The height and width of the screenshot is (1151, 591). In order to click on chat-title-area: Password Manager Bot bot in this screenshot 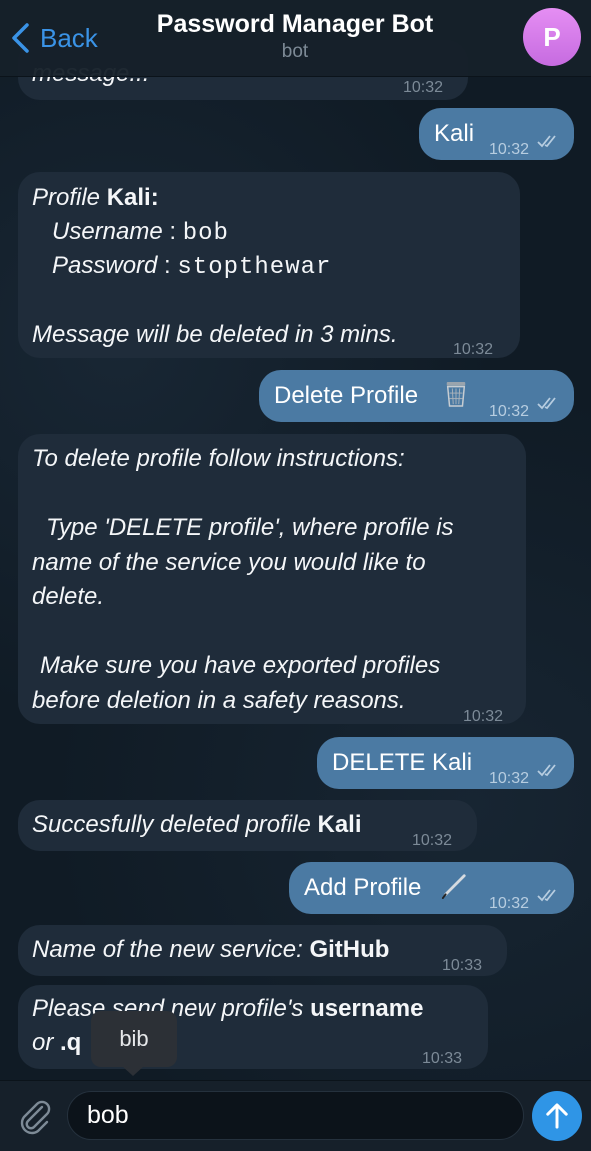, I will do `click(295, 36)`.